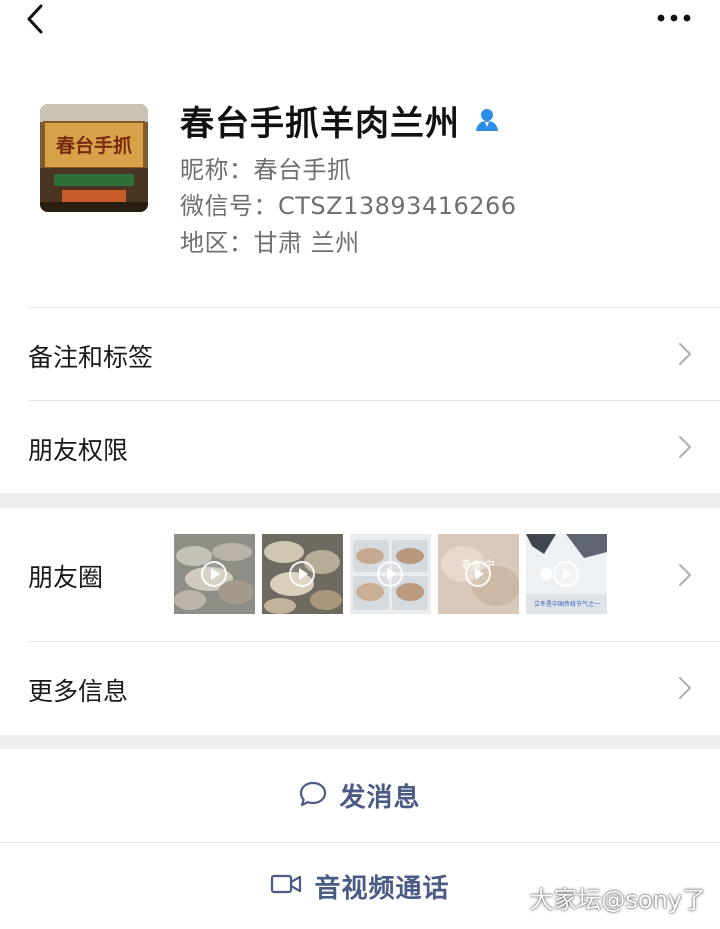  I want to click on remarks-tags-label: 备注和标签, so click(91, 357).